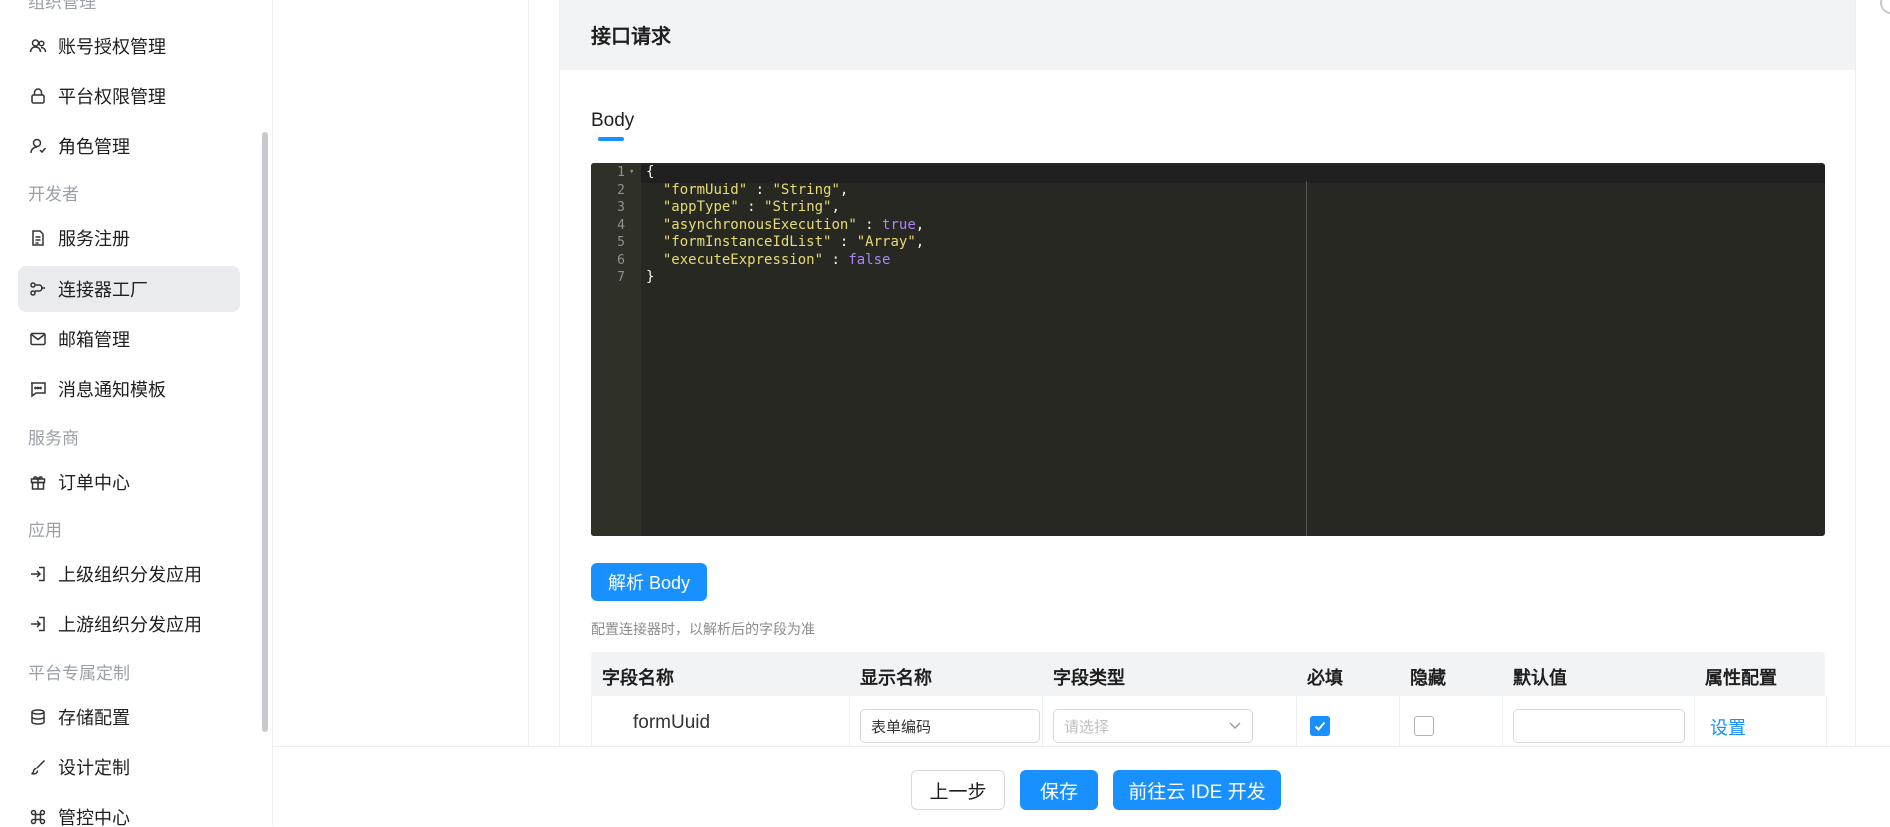 This screenshot has width=1890, height=827. I want to click on group-label-developer: 开发者, so click(53, 194).